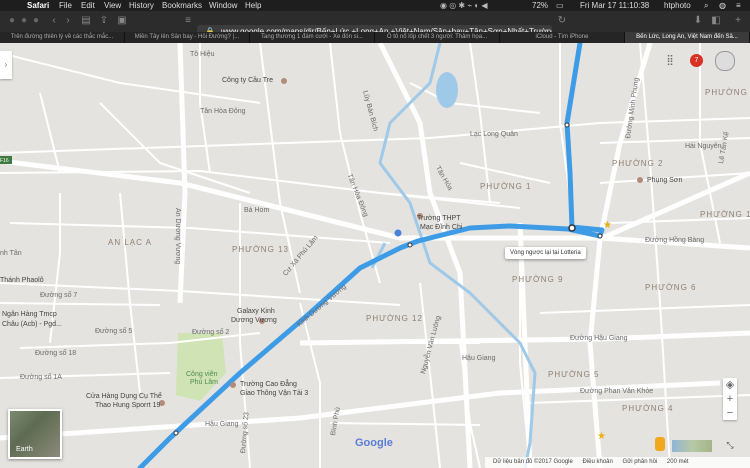 This screenshot has height=468, width=750. Describe the element at coordinates (35, 434) in the screenshot. I see `earth-view-toggle: Earth` at that location.